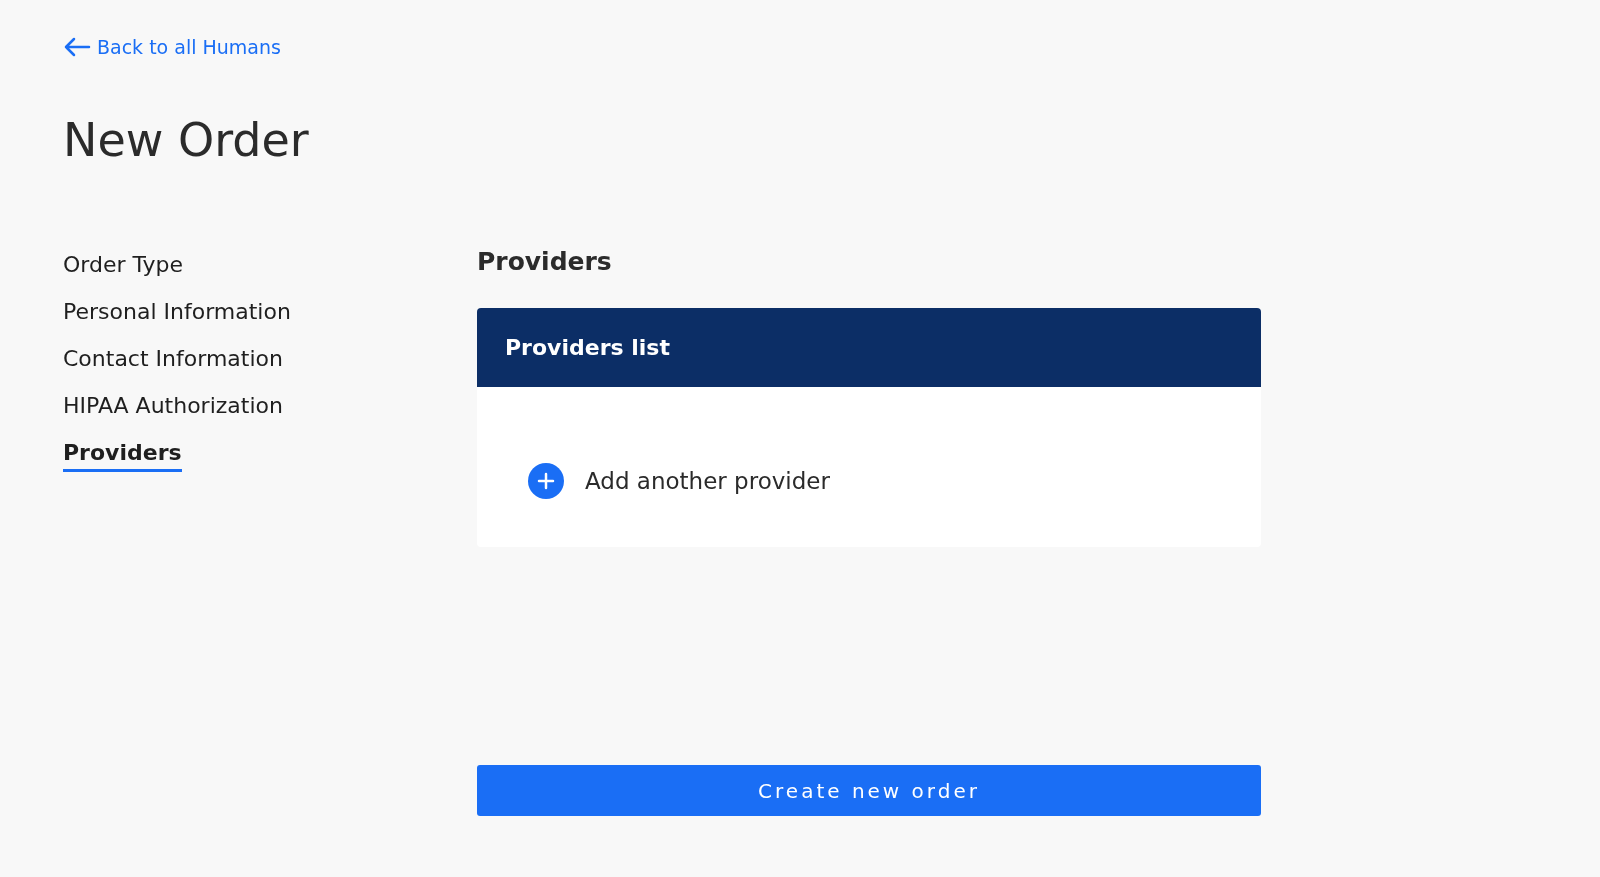 This screenshot has height=877, width=1600. What do you see at coordinates (545, 261) in the screenshot?
I see `section-heading: Providers` at bounding box center [545, 261].